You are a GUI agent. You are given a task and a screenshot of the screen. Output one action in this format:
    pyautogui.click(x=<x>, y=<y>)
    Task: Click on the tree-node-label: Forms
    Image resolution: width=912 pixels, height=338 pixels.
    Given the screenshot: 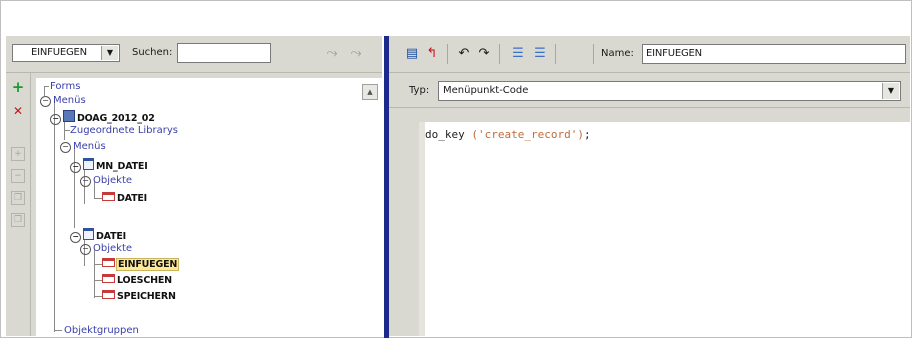 What is the action you would take?
    pyautogui.click(x=65, y=86)
    